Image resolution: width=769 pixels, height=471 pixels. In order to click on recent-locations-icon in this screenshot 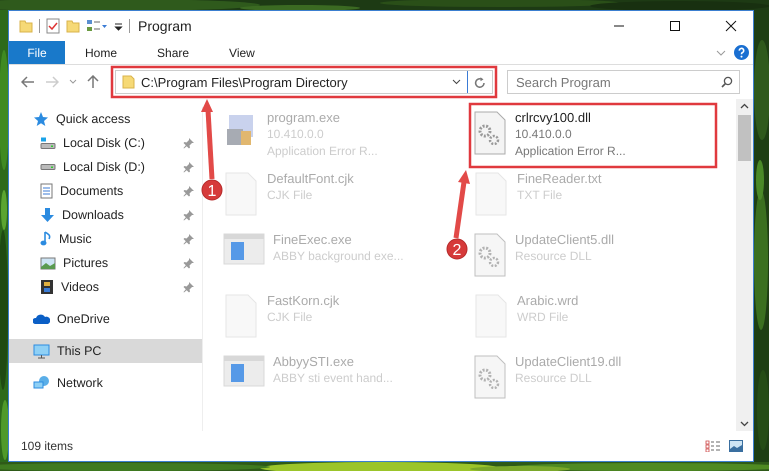, I will do `click(73, 82)`.